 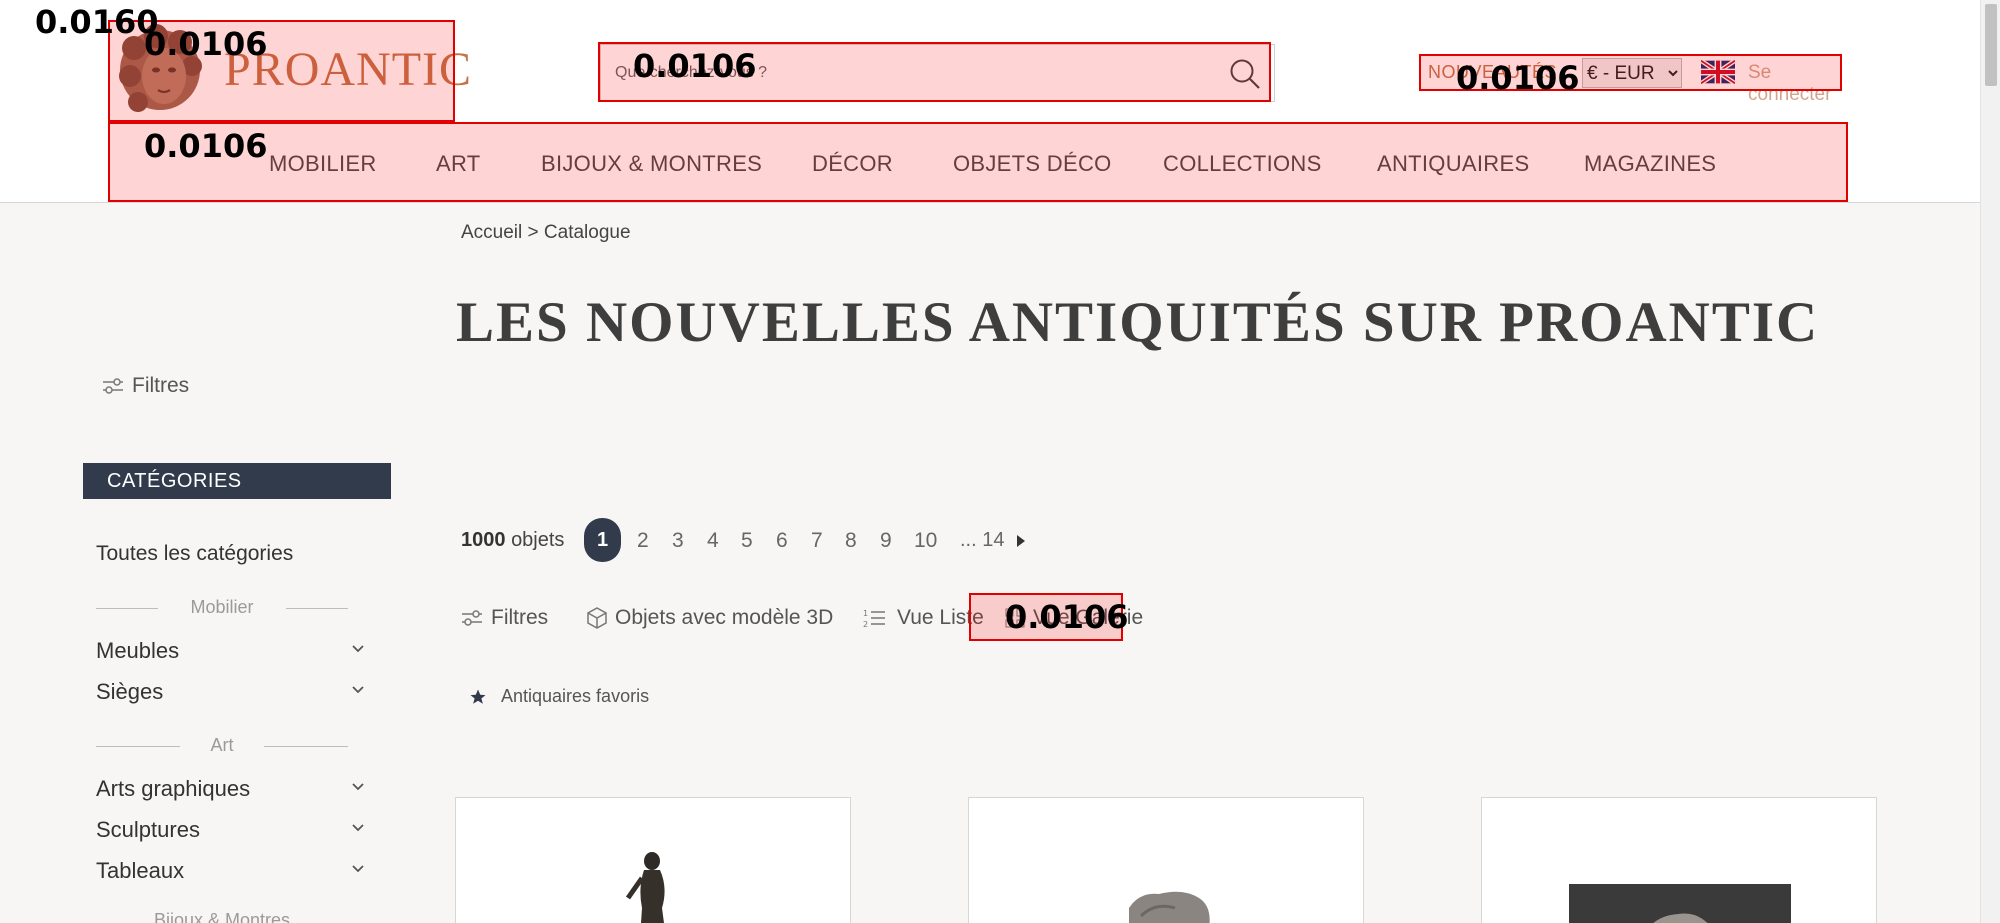 I want to click on page-title: LES NOUVELLES ANTIQUITÉS SUR PROANTIC, so click(x=1138, y=322).